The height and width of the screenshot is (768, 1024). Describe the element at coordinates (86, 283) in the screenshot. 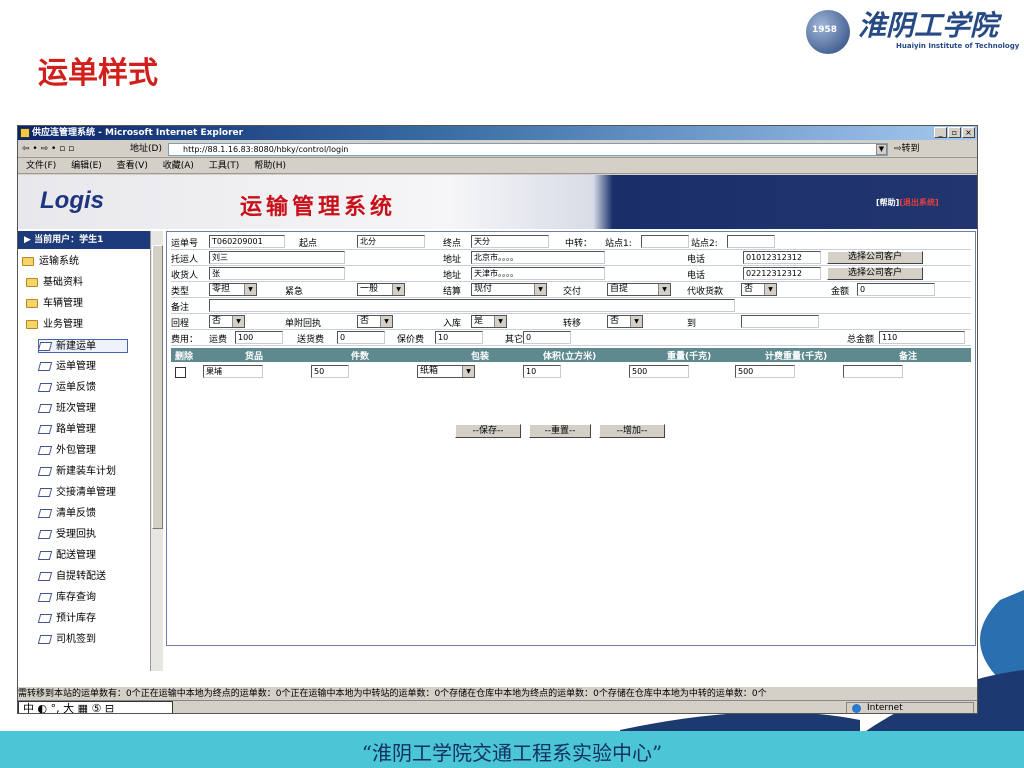

I see `sidebar-item-basic-data: 基础资料` at that location.